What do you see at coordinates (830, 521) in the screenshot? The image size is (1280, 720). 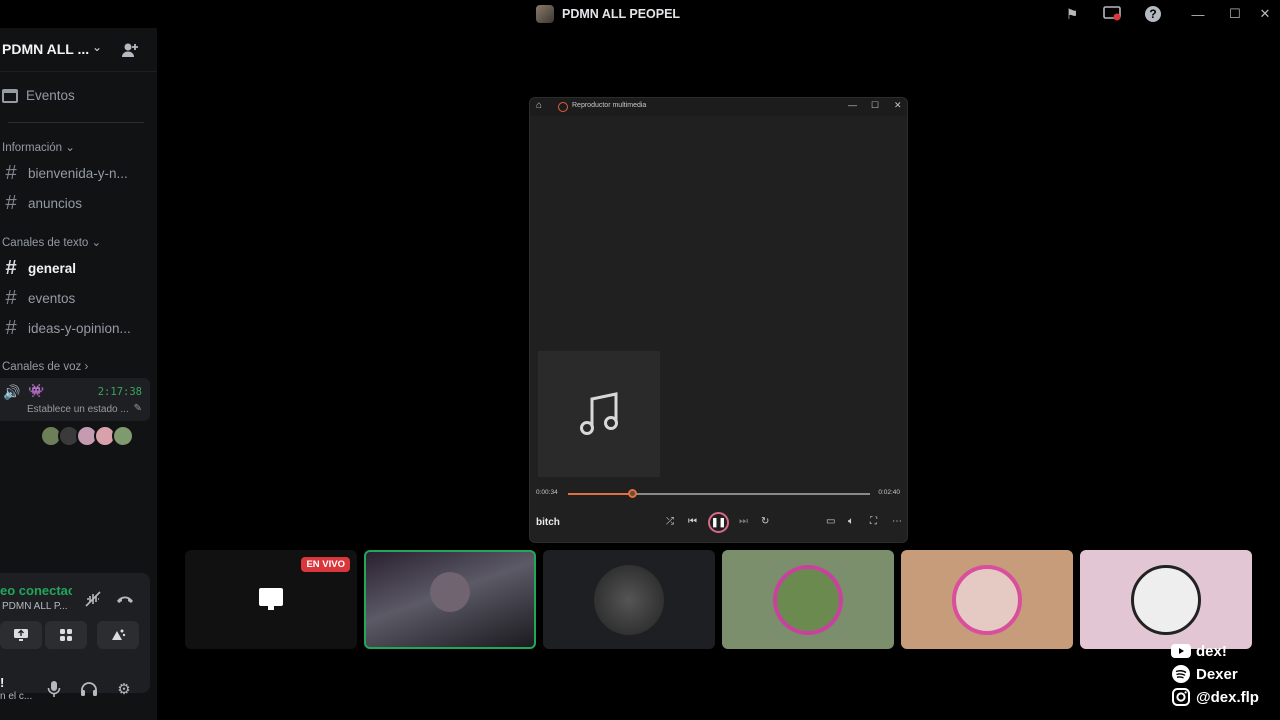 I see `miniplayer-icon: ▭` at bounding box center [830, 521].